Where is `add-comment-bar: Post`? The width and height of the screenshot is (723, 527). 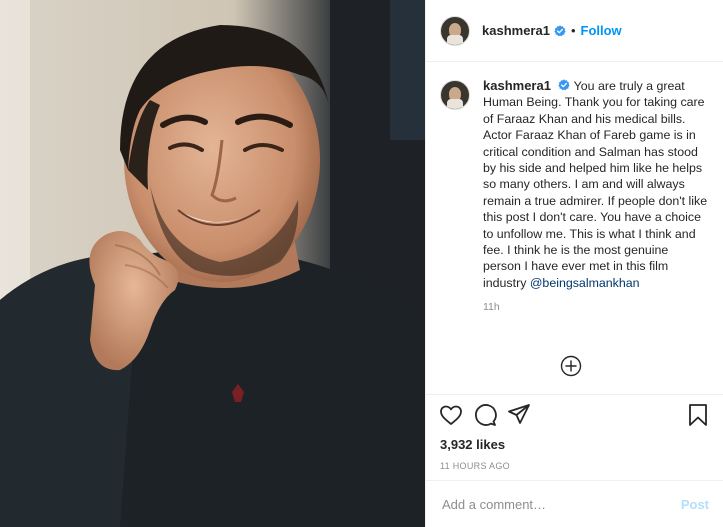 add-comment-bar: Post is located at coordinates (574, 503).